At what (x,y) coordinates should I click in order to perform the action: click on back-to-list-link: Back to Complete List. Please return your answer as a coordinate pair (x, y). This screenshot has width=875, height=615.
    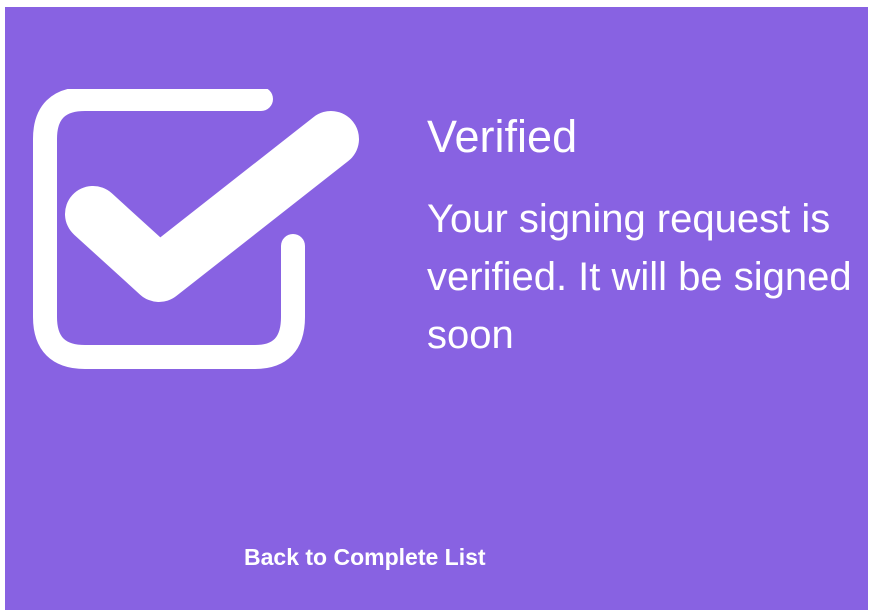
    Looking at the image, I should click on (365, 557).